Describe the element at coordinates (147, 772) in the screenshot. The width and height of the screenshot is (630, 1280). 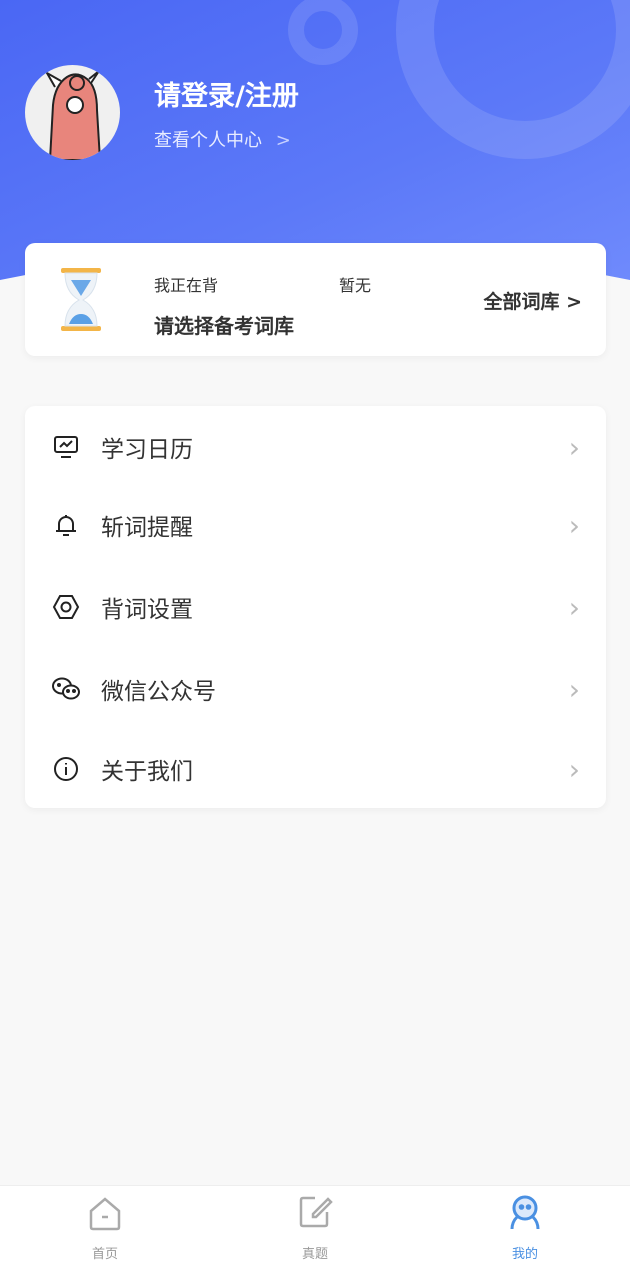
I see `menu-item-label: 关于我们` at that location.